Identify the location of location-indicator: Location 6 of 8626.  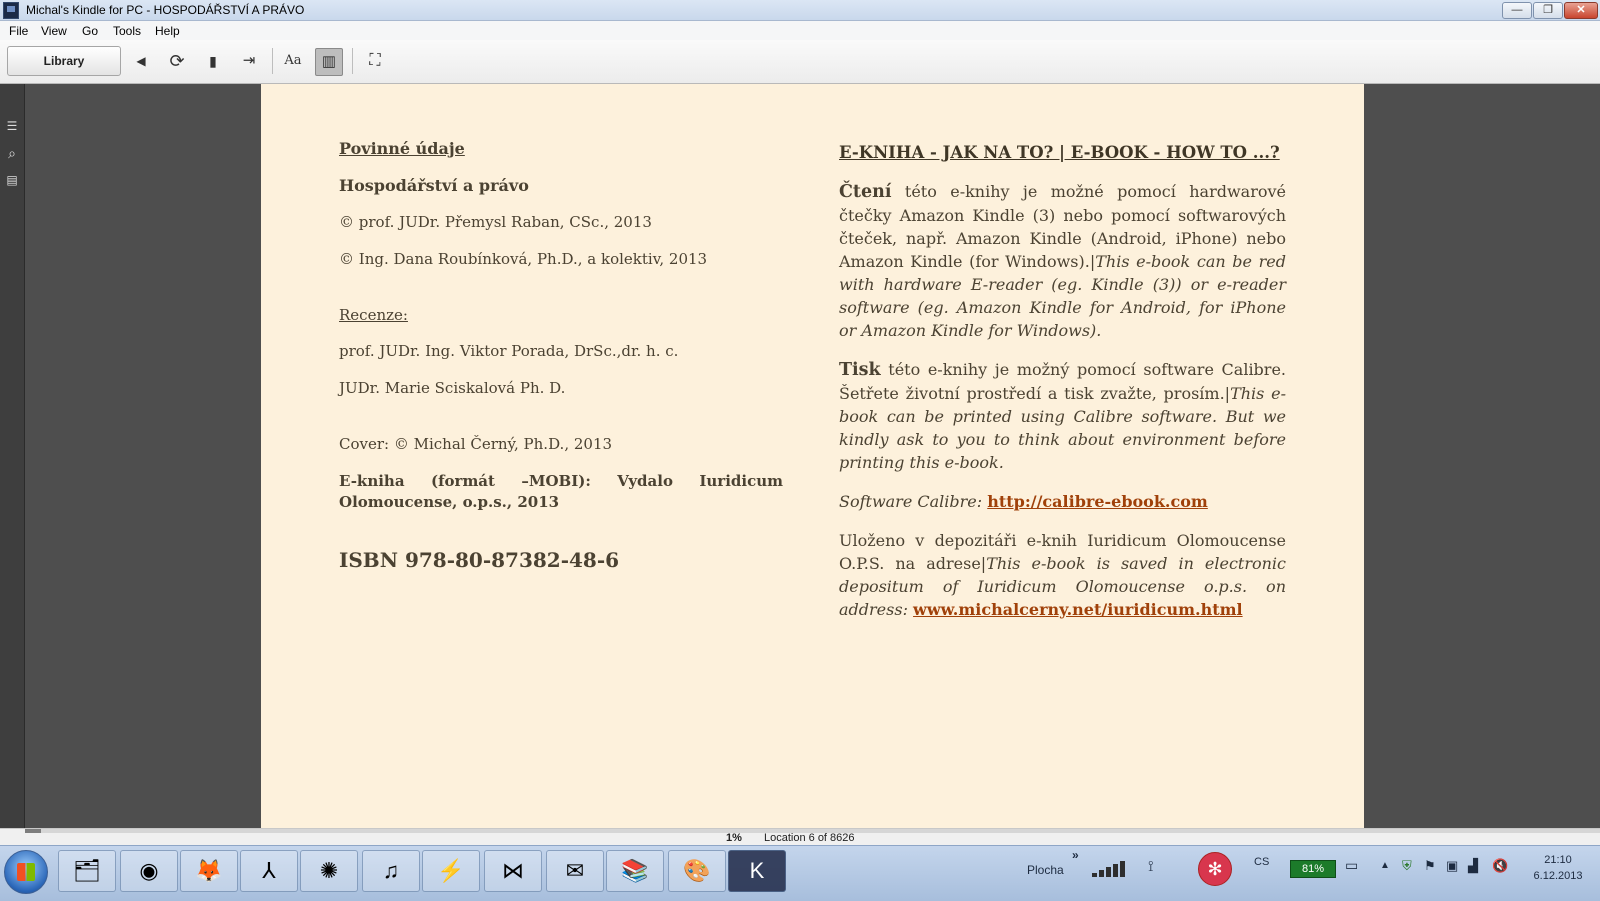
(809, 838).